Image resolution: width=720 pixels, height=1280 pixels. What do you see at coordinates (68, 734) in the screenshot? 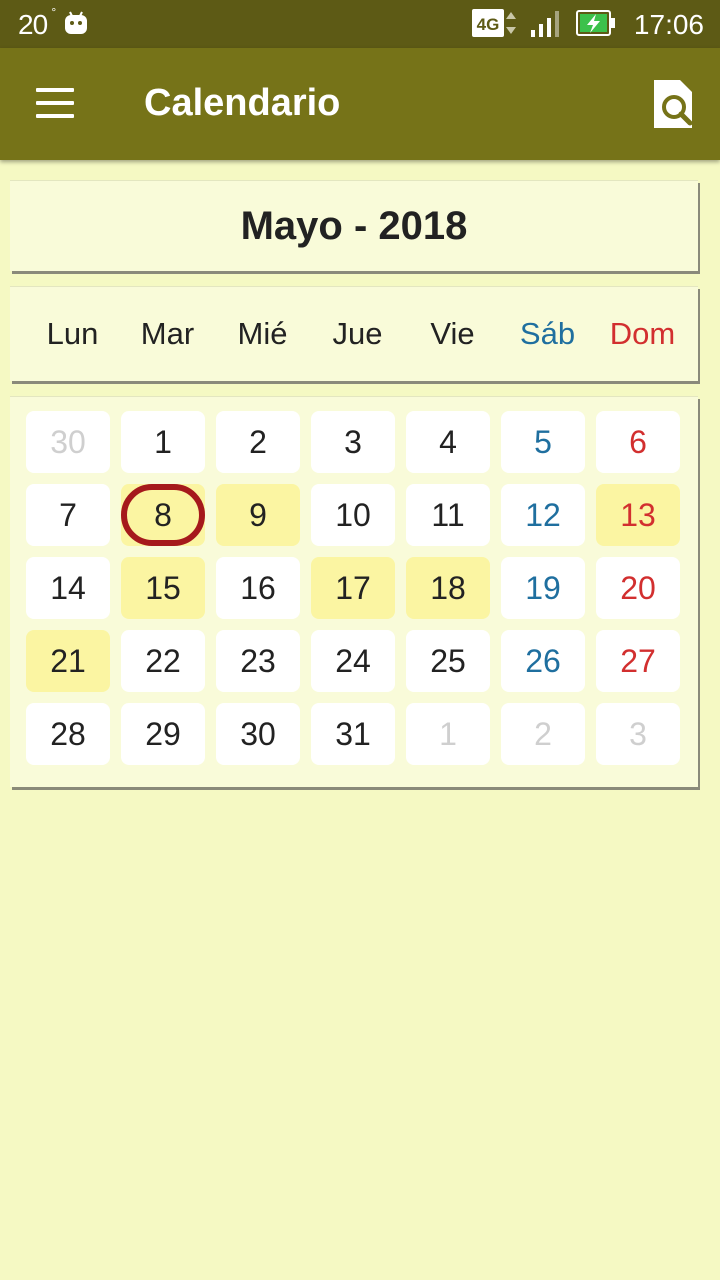
I see `day-cell: 28` at bounding box center [68, 734].